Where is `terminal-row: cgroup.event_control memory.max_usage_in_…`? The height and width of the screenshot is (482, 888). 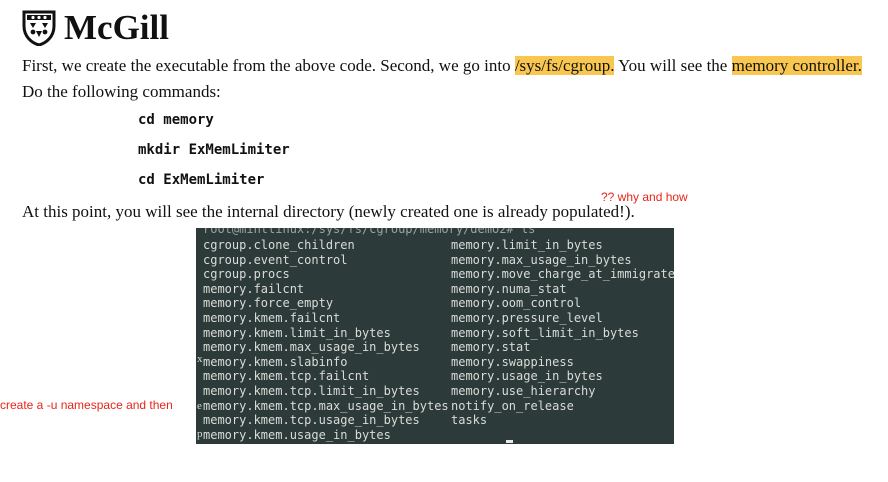 terminal-row: cgroup.event_control memory.max_usage_in_… is located at coordinates (435, 260).